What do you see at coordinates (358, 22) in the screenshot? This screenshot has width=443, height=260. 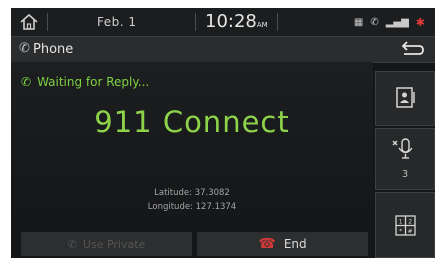 I see `battery-icon: ▦` at bounding box center [358, 22].